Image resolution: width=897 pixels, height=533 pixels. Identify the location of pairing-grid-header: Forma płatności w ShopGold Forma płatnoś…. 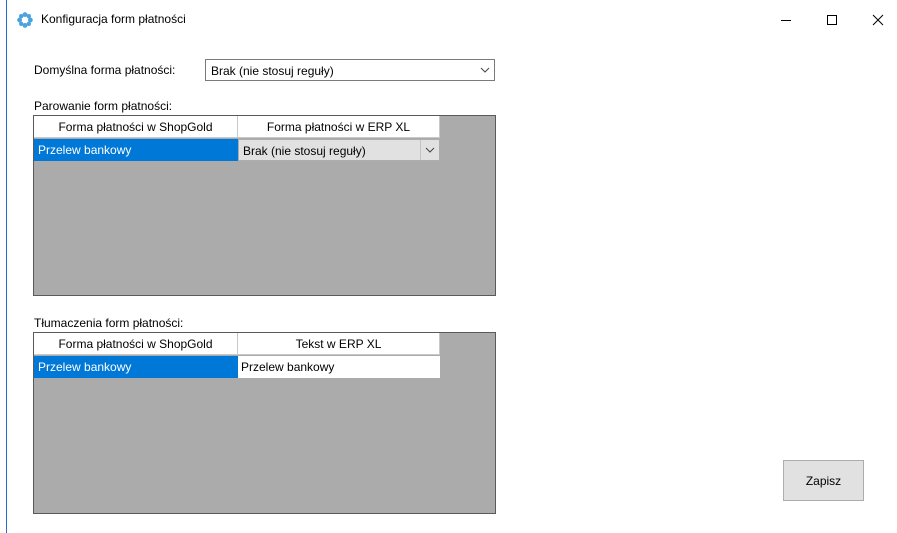
(237, 127).